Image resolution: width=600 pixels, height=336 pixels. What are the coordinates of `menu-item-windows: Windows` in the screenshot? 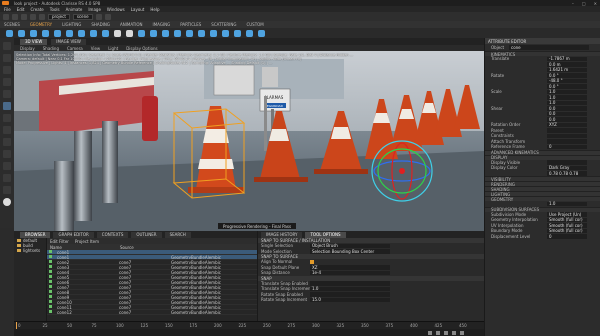 It's located at (116, 9).